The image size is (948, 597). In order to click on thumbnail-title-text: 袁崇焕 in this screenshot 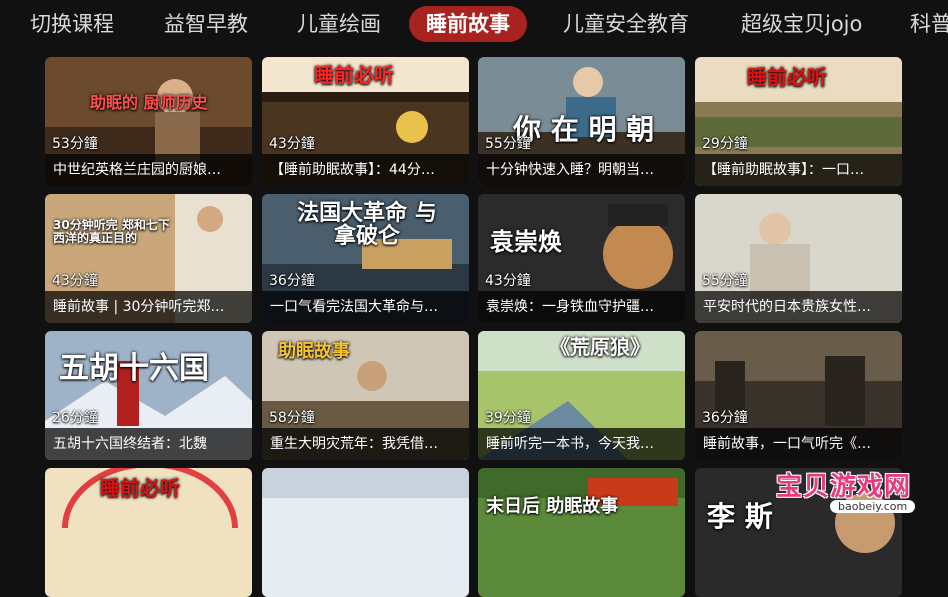, I will do `click(526, 242)`.